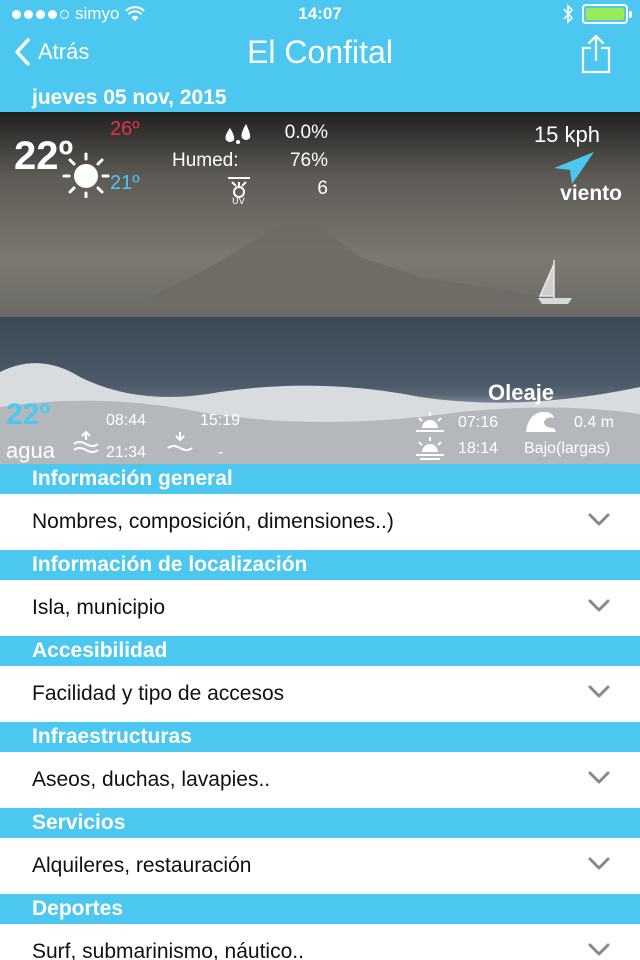 The width and height of the screenshot is (640, 960). What do you see at coordinates (180, 441) in the screenshot?
I see `low-tide-icon` at bounding box center [180, 441].